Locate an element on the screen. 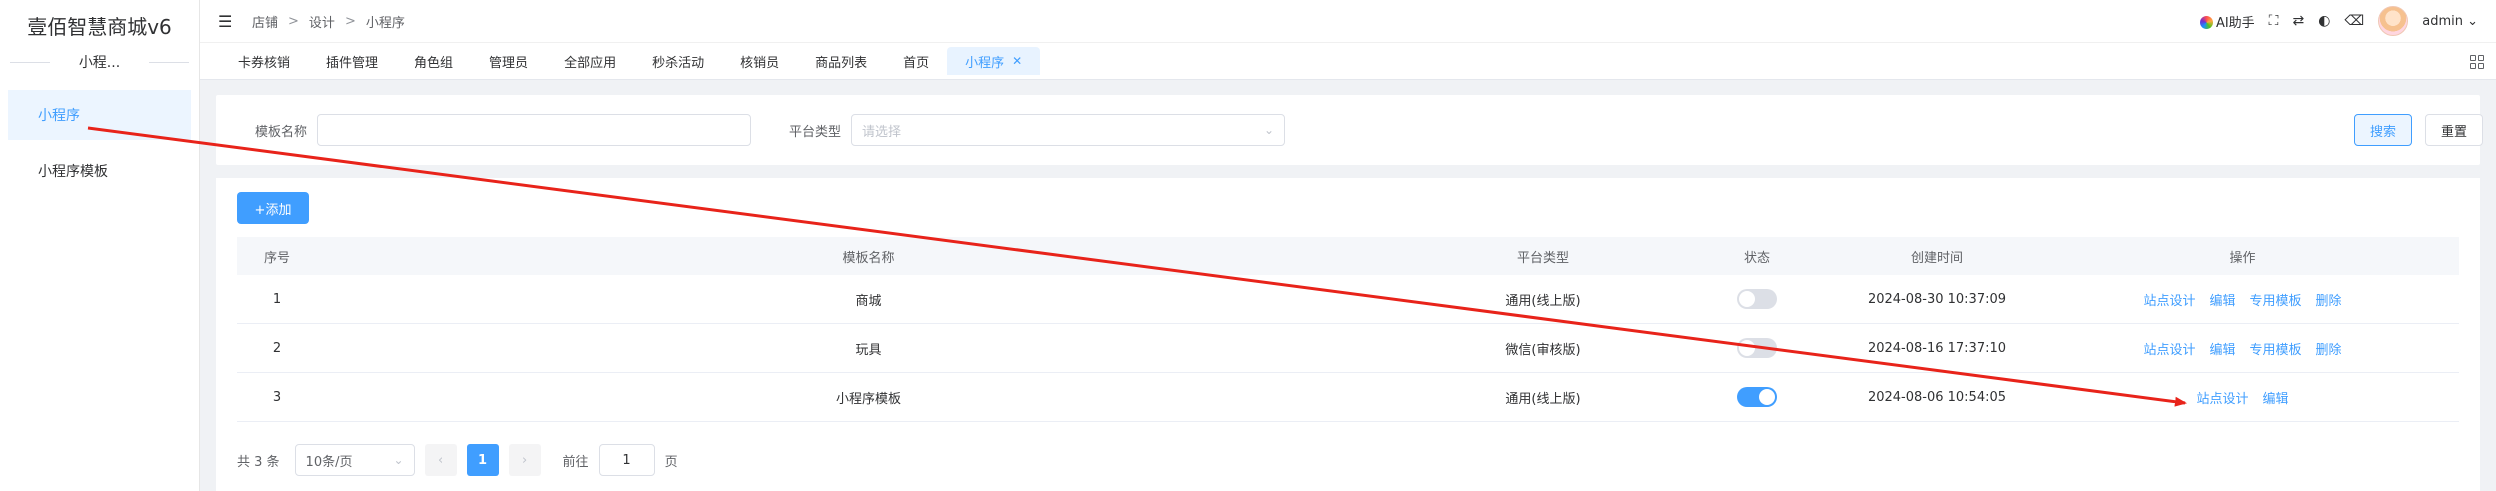 The image size is (2496, 491). sidebar-item-miniprogram: 小程序 is located at coordinates (99, 115).